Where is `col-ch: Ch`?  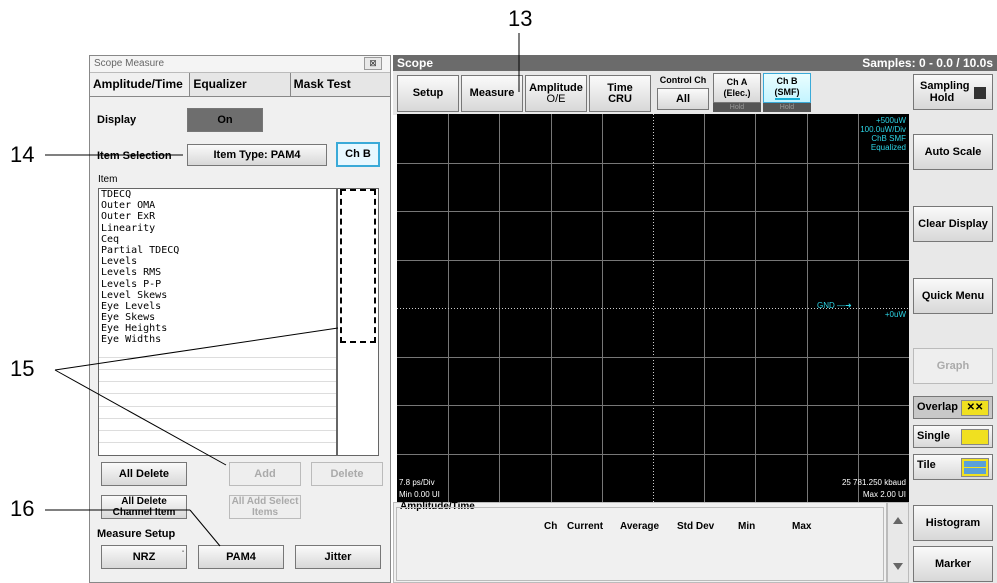 col-ch: Ch is located at coordinates (551, 526).